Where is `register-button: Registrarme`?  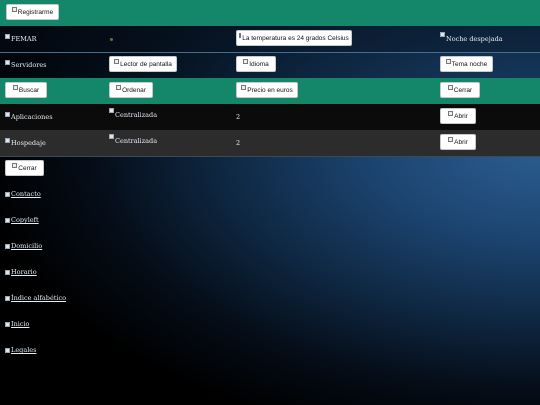
register-button: Registrarme is located at coordinates (32, 12).